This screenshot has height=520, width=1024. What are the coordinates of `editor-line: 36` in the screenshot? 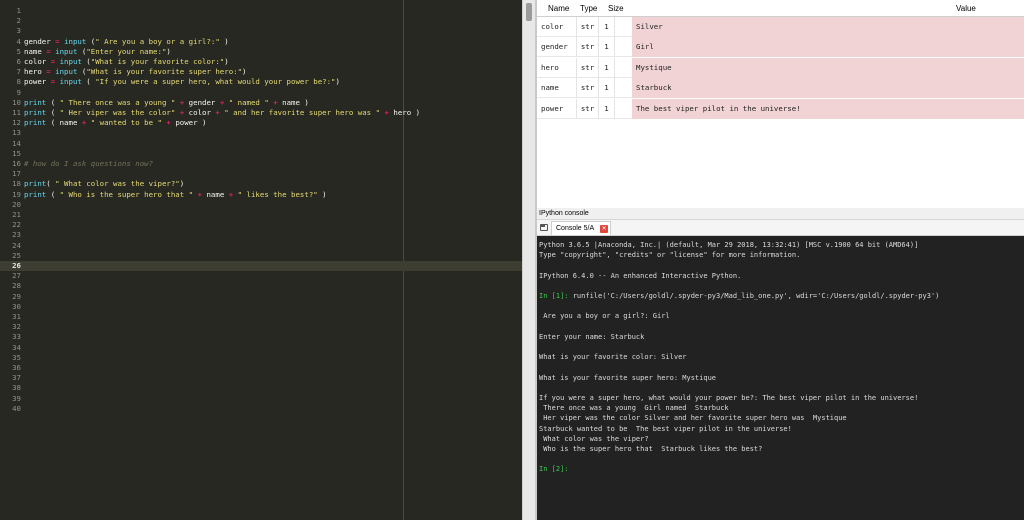 It's located at (261, 368).